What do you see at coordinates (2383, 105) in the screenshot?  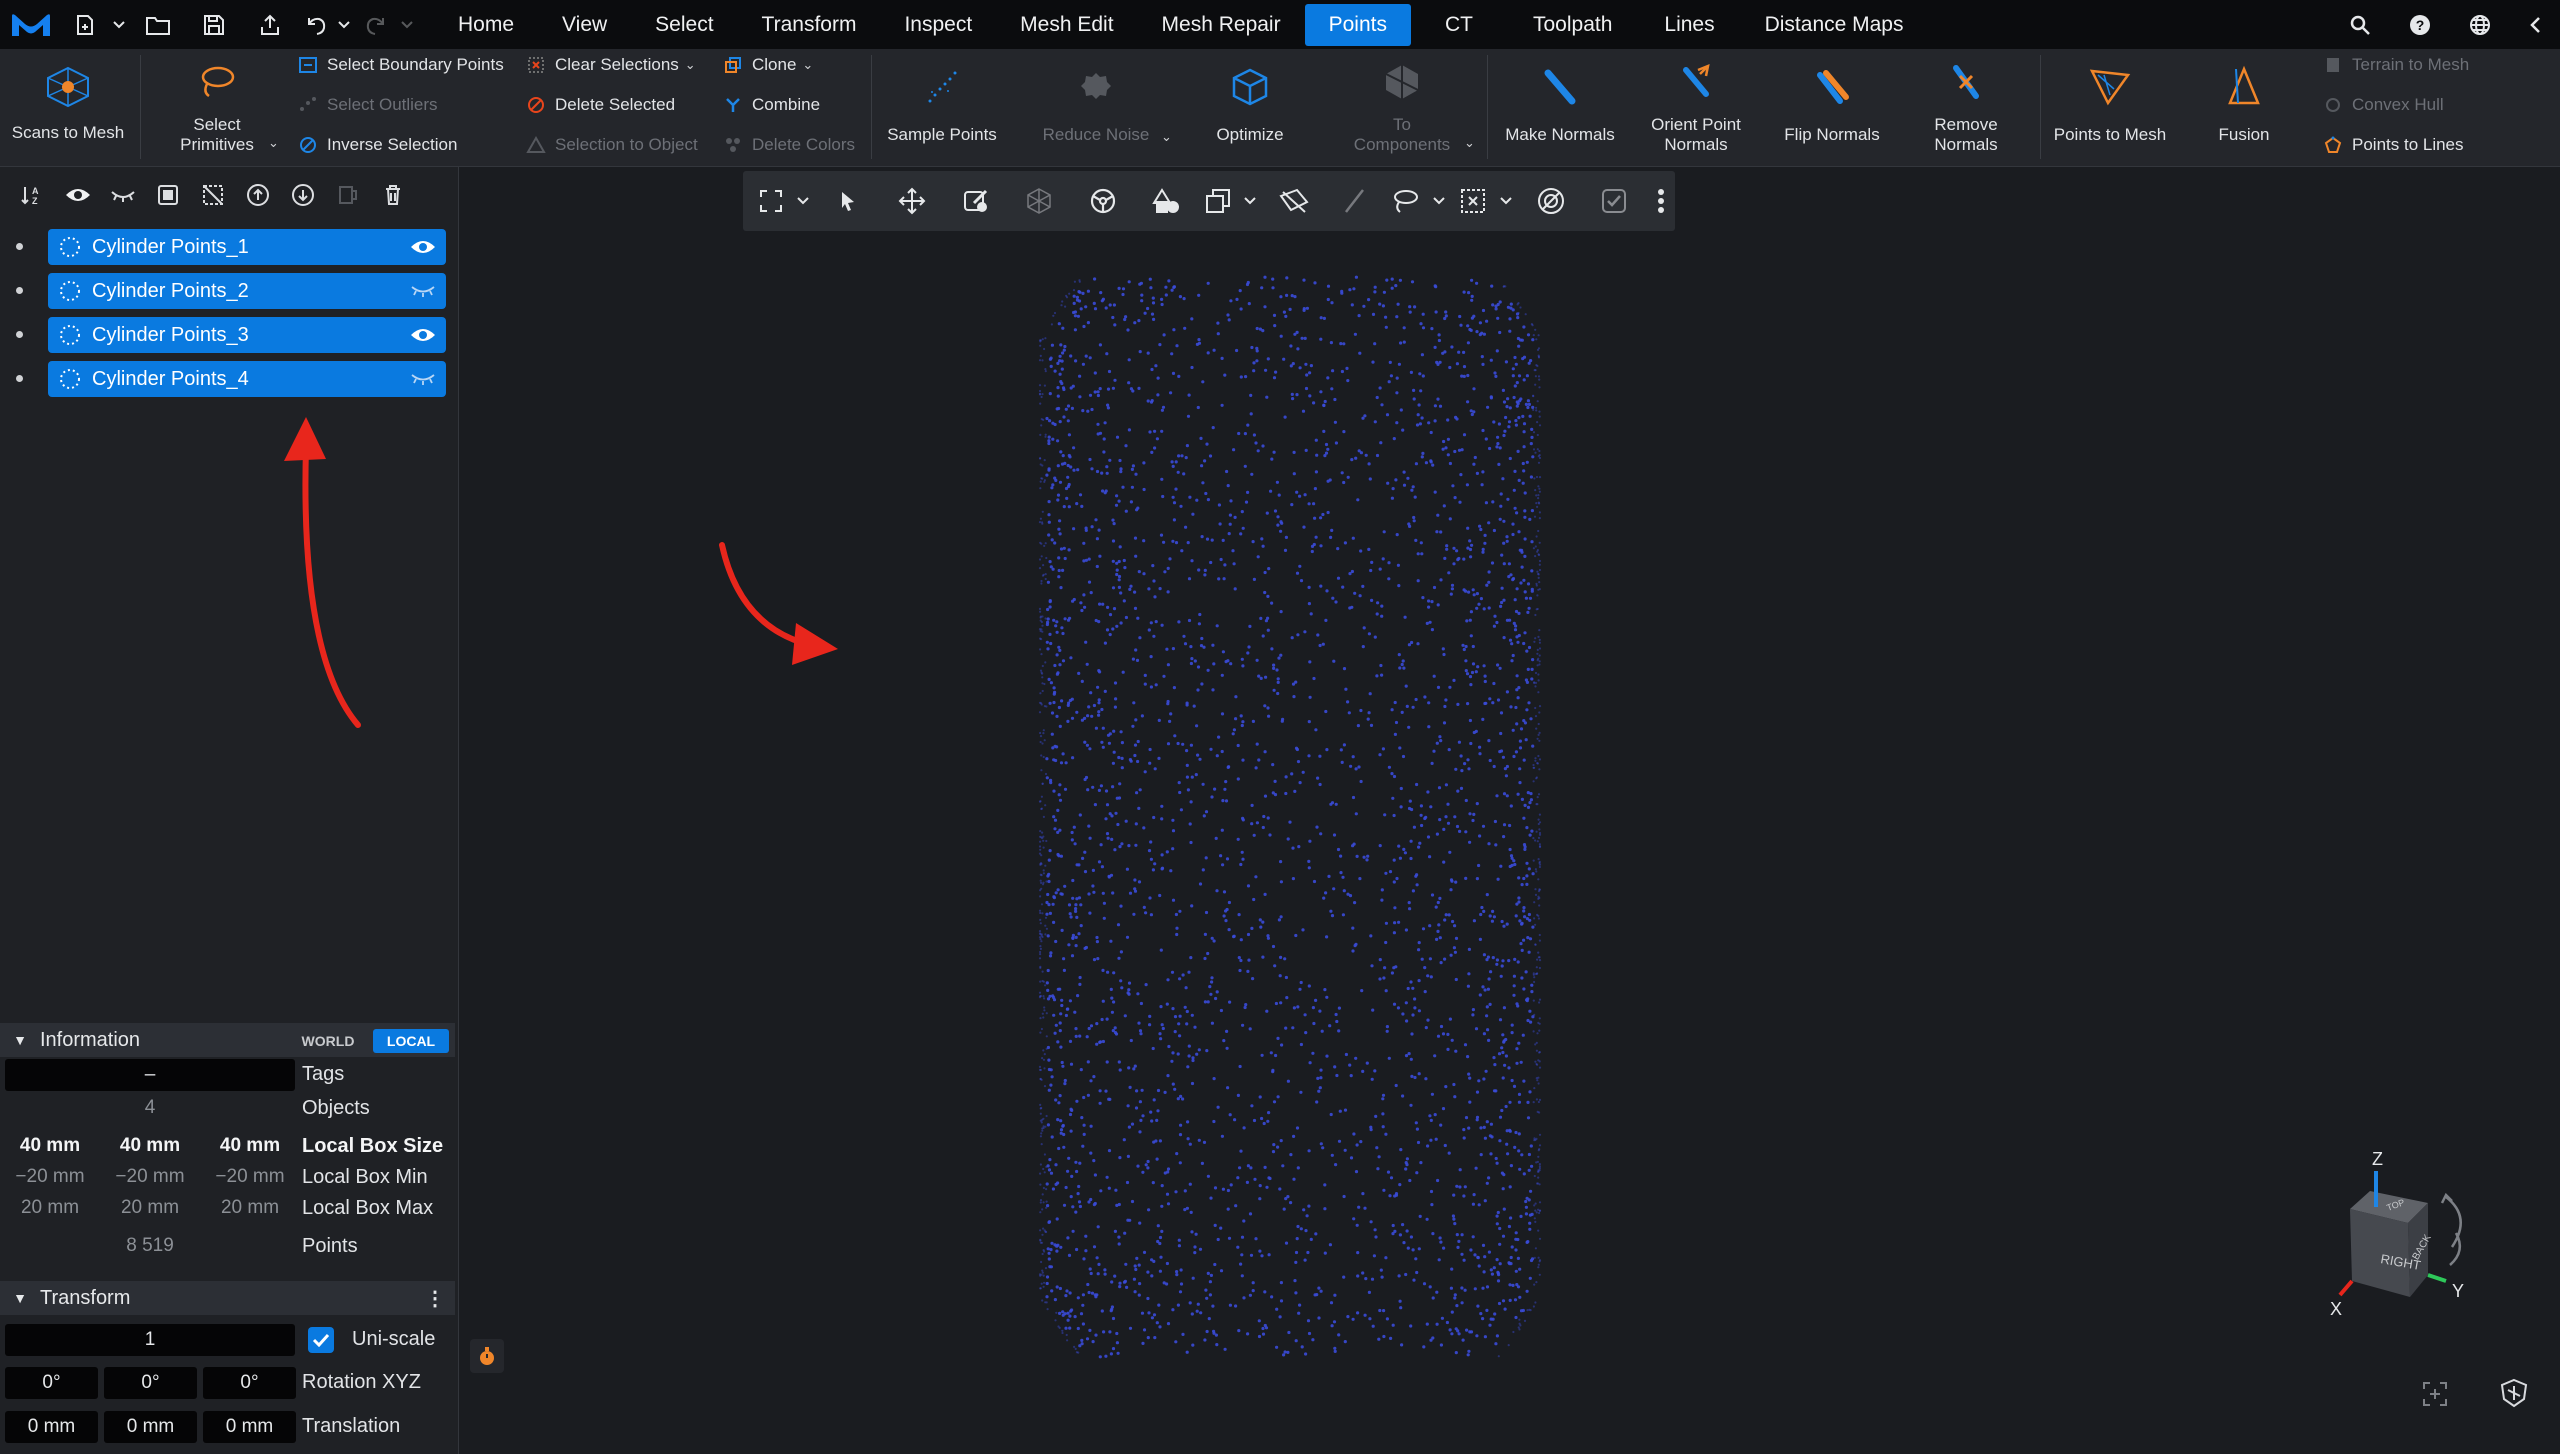 I see `convex-hull-button: Convex Hull` at bounding box center [2383, 105].